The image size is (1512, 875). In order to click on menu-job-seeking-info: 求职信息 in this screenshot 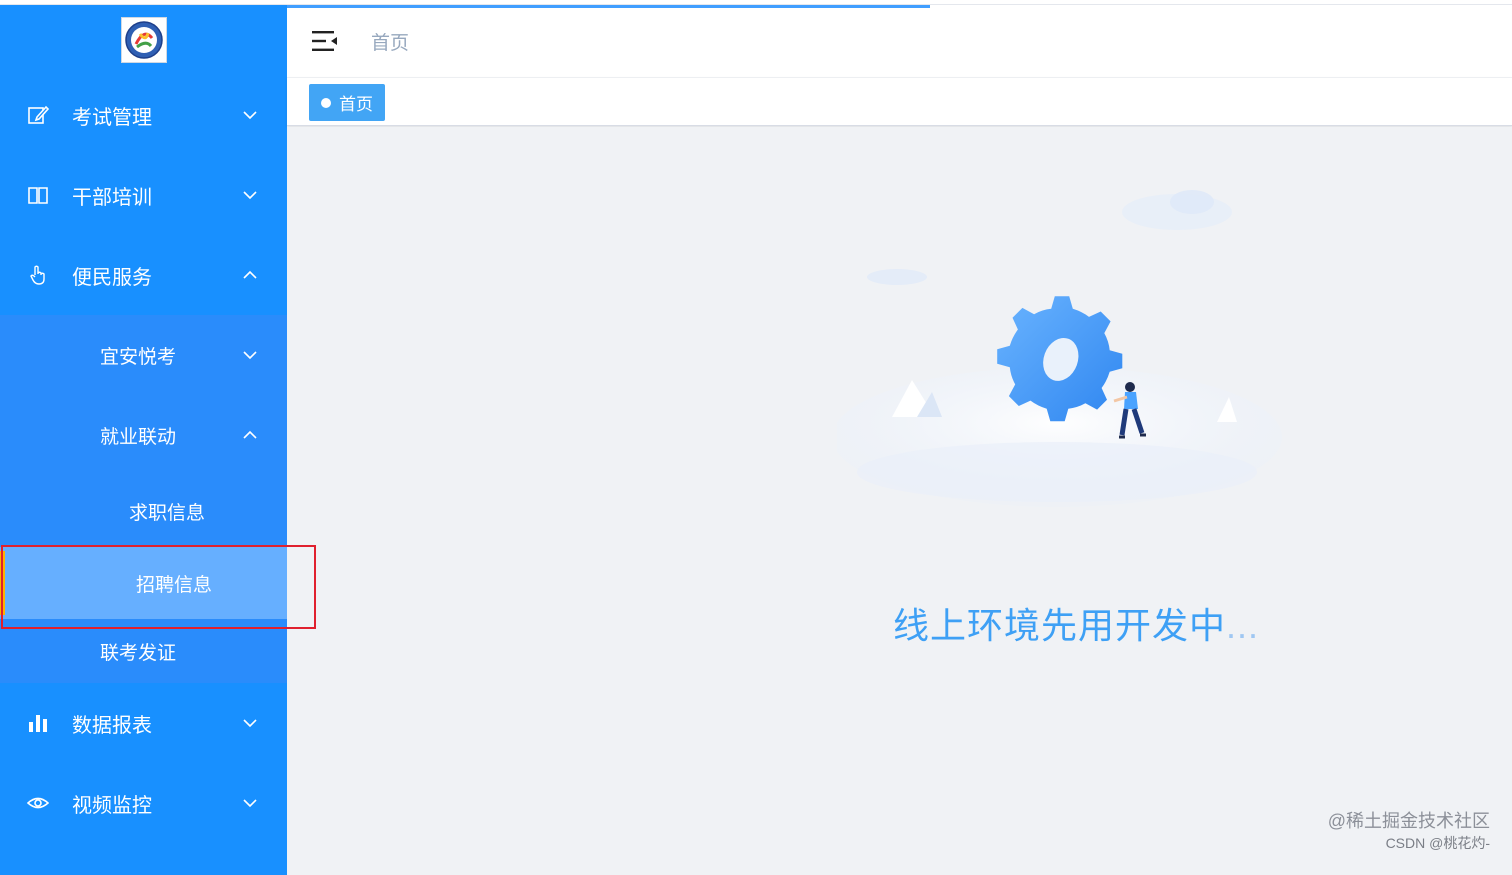, I will do `click(143, 511)`.